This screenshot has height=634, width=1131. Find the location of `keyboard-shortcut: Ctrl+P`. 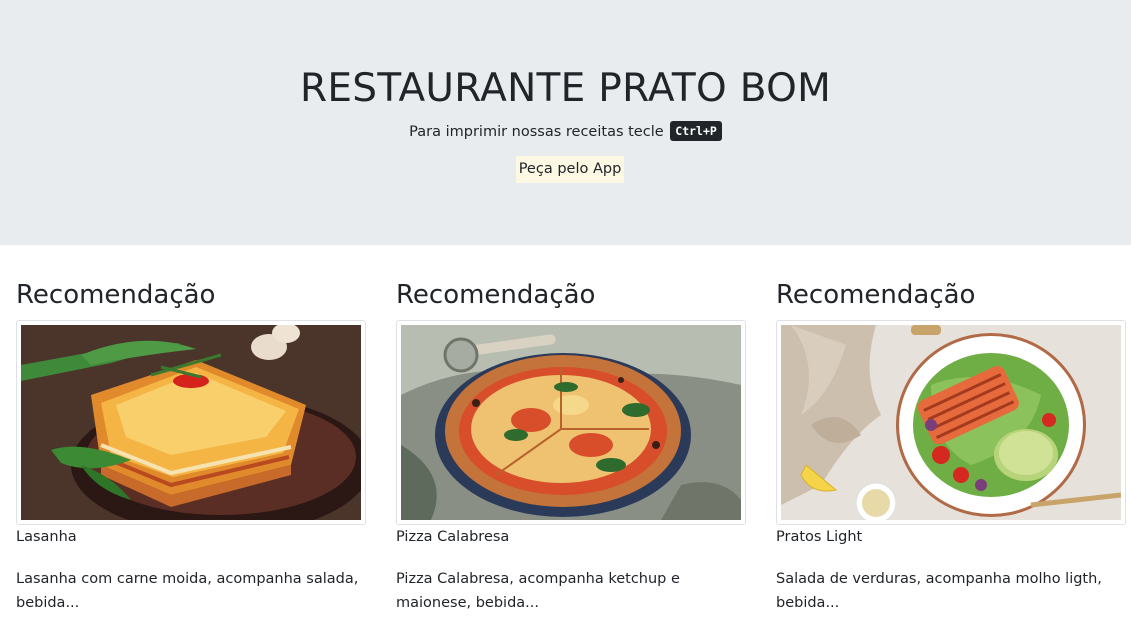

keyboard-shortcut: Ctrl+P is located at coordinates (696, 131).